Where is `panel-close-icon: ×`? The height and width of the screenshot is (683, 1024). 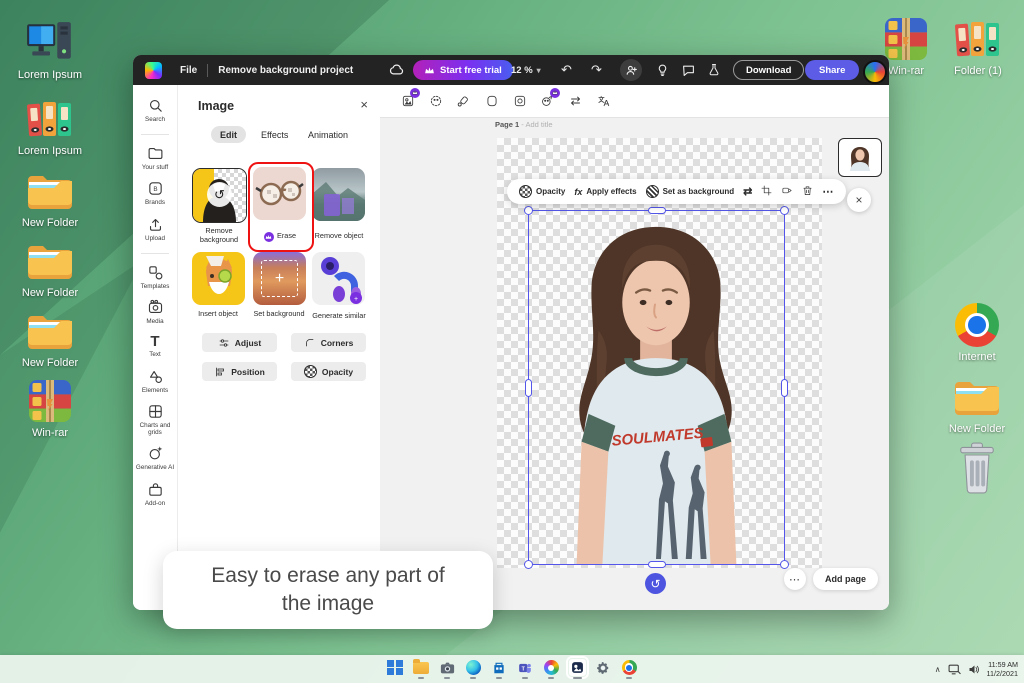
panel-close-icon: × is located at coordinates (364, 104).